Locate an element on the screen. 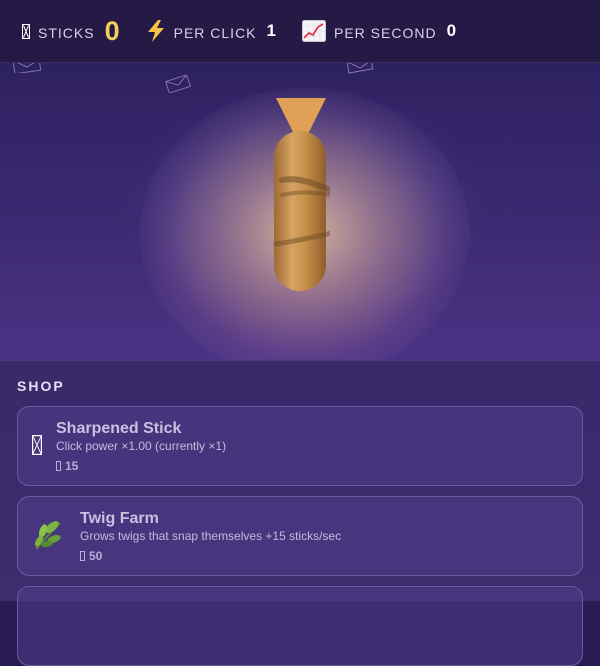  per-click-stat: PER CLICK 1 is located at coordinates (211, 31).